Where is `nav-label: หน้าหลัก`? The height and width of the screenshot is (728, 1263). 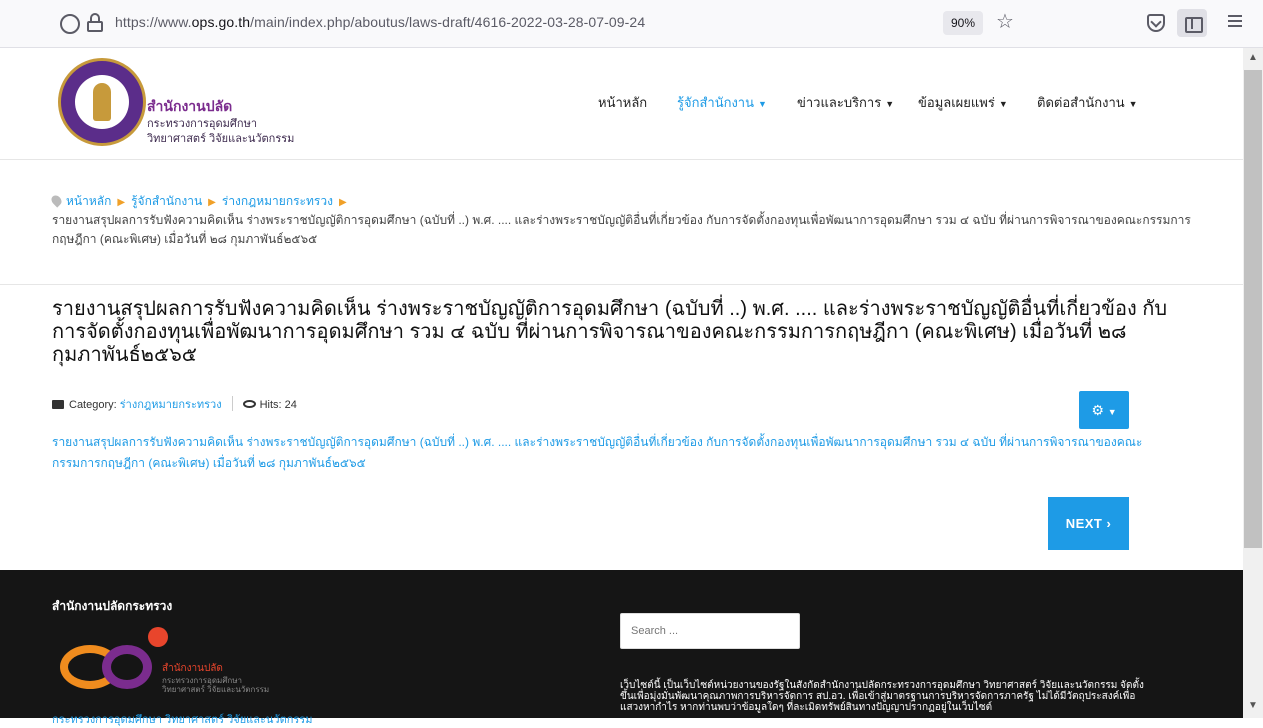
nav-label: หน้าหลัก is located at coordinates (623, 102).